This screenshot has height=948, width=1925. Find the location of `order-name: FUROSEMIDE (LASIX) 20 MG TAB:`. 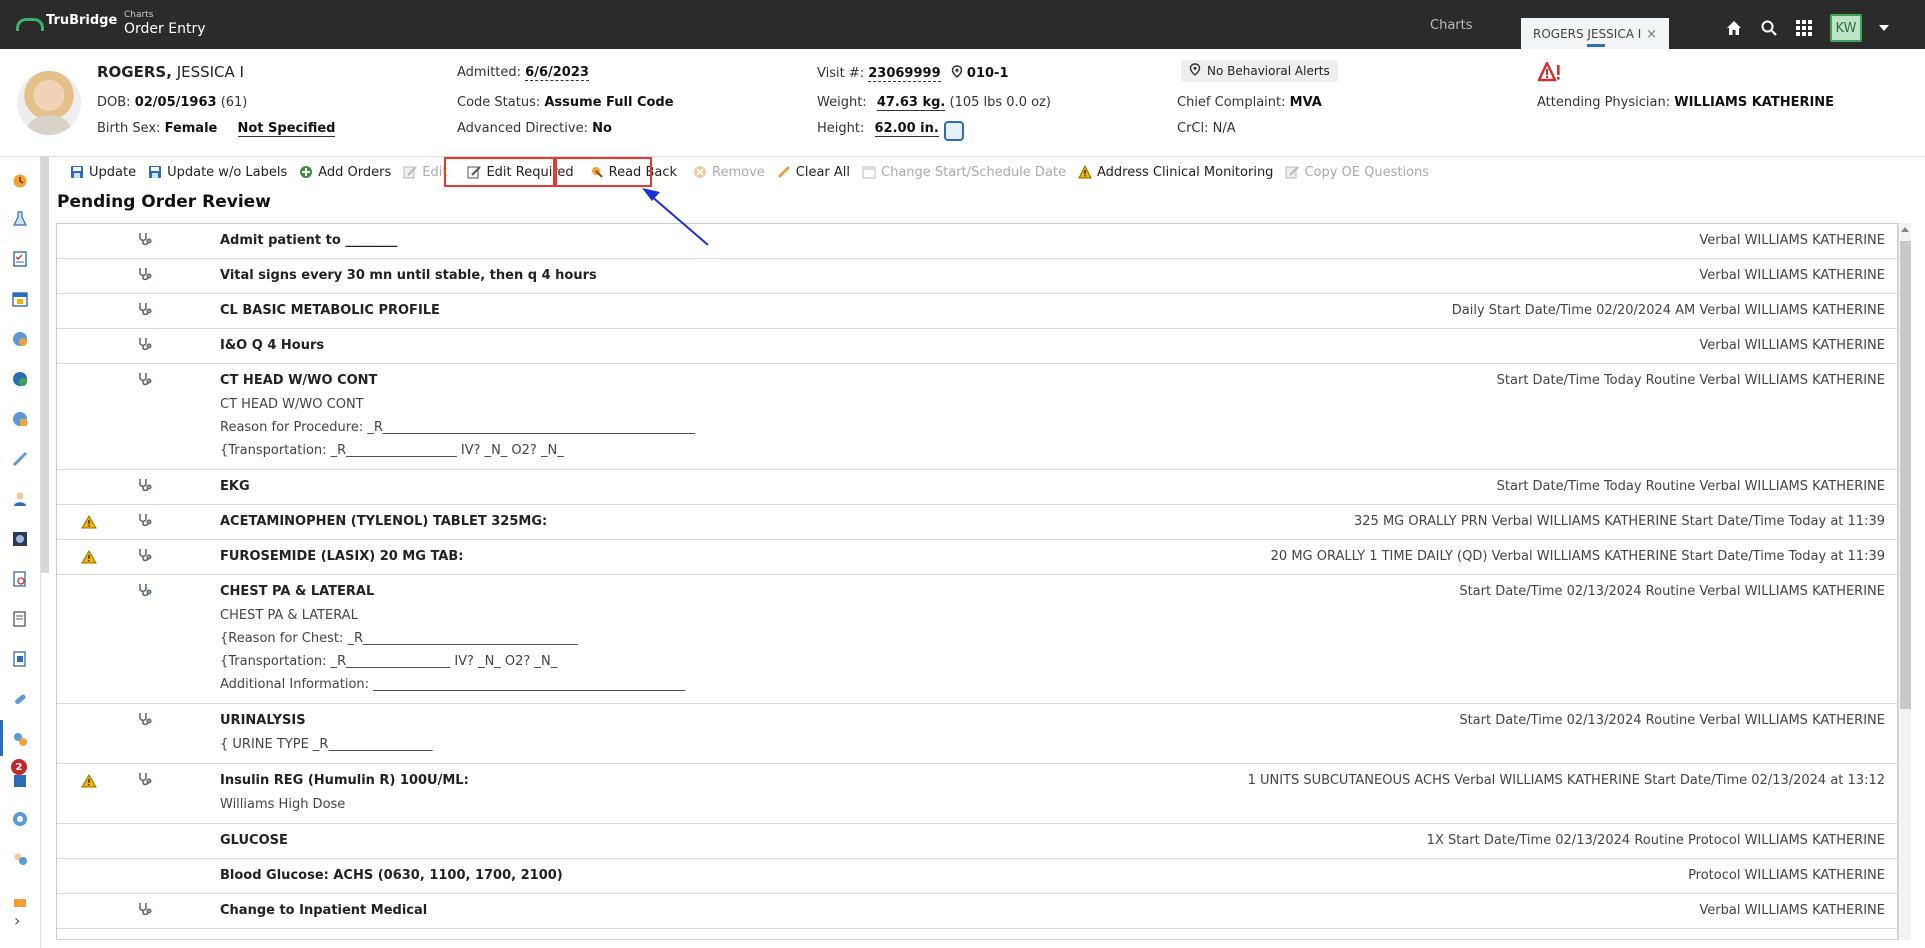

order-name: FUROSEMIDE (LASIX) 20 MG TAB: is located at coordinates (342, 556).